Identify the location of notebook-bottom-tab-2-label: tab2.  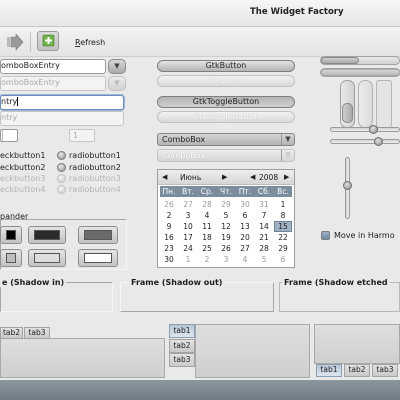
(357, 369).